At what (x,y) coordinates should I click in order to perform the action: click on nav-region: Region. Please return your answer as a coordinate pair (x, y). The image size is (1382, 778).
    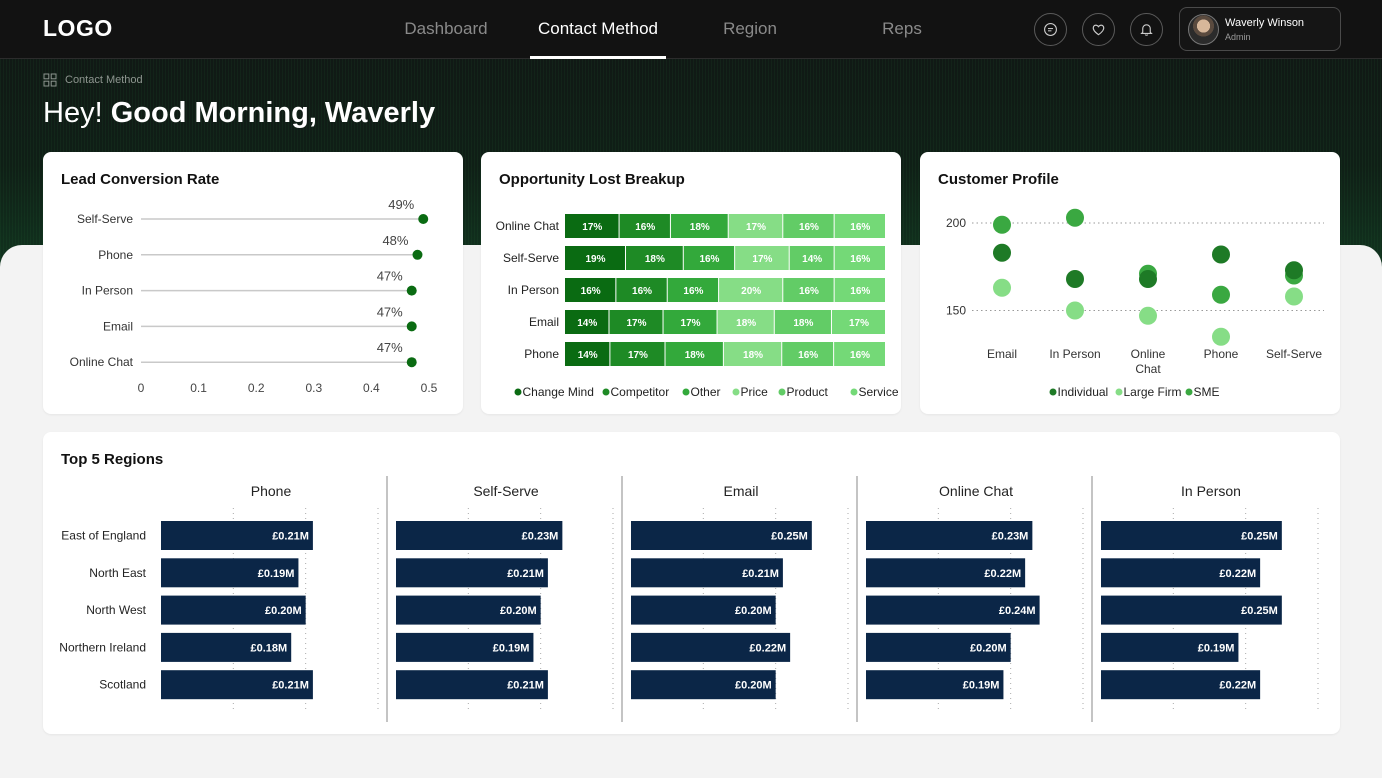
    Looking at the image, I should click on (750, 29).